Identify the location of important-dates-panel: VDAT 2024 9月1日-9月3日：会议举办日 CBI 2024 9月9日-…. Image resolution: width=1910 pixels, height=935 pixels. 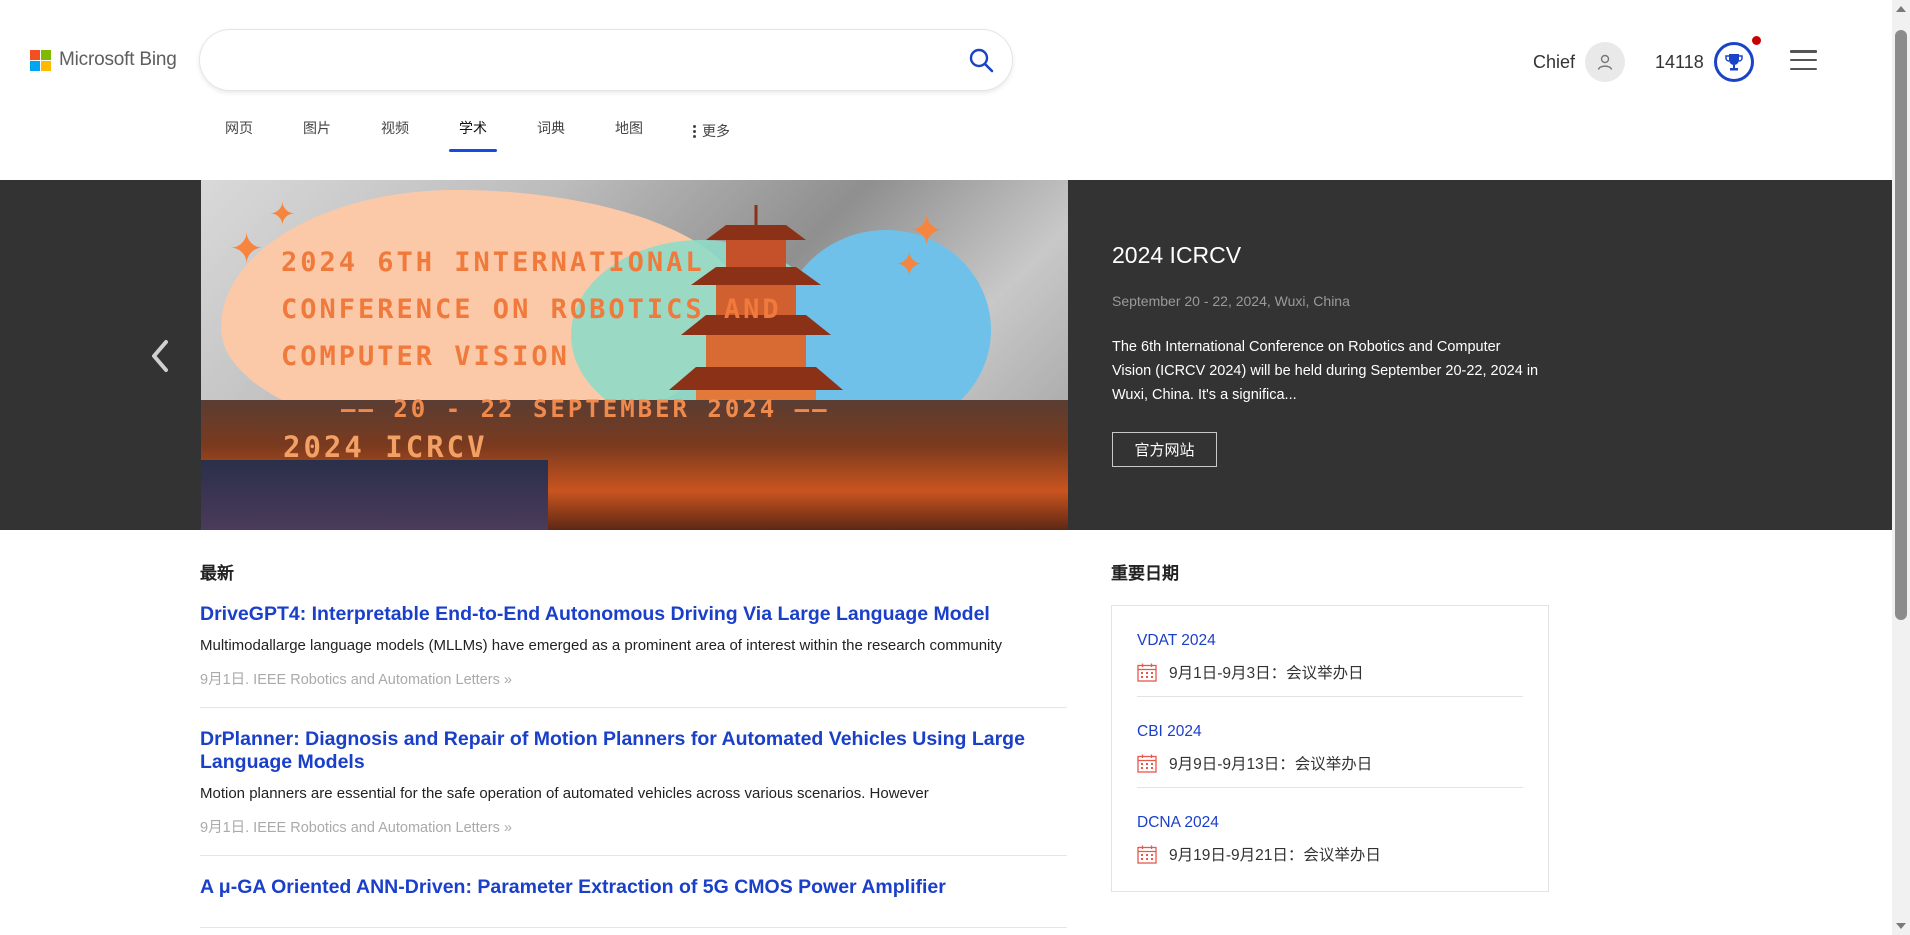
(1330, 748).